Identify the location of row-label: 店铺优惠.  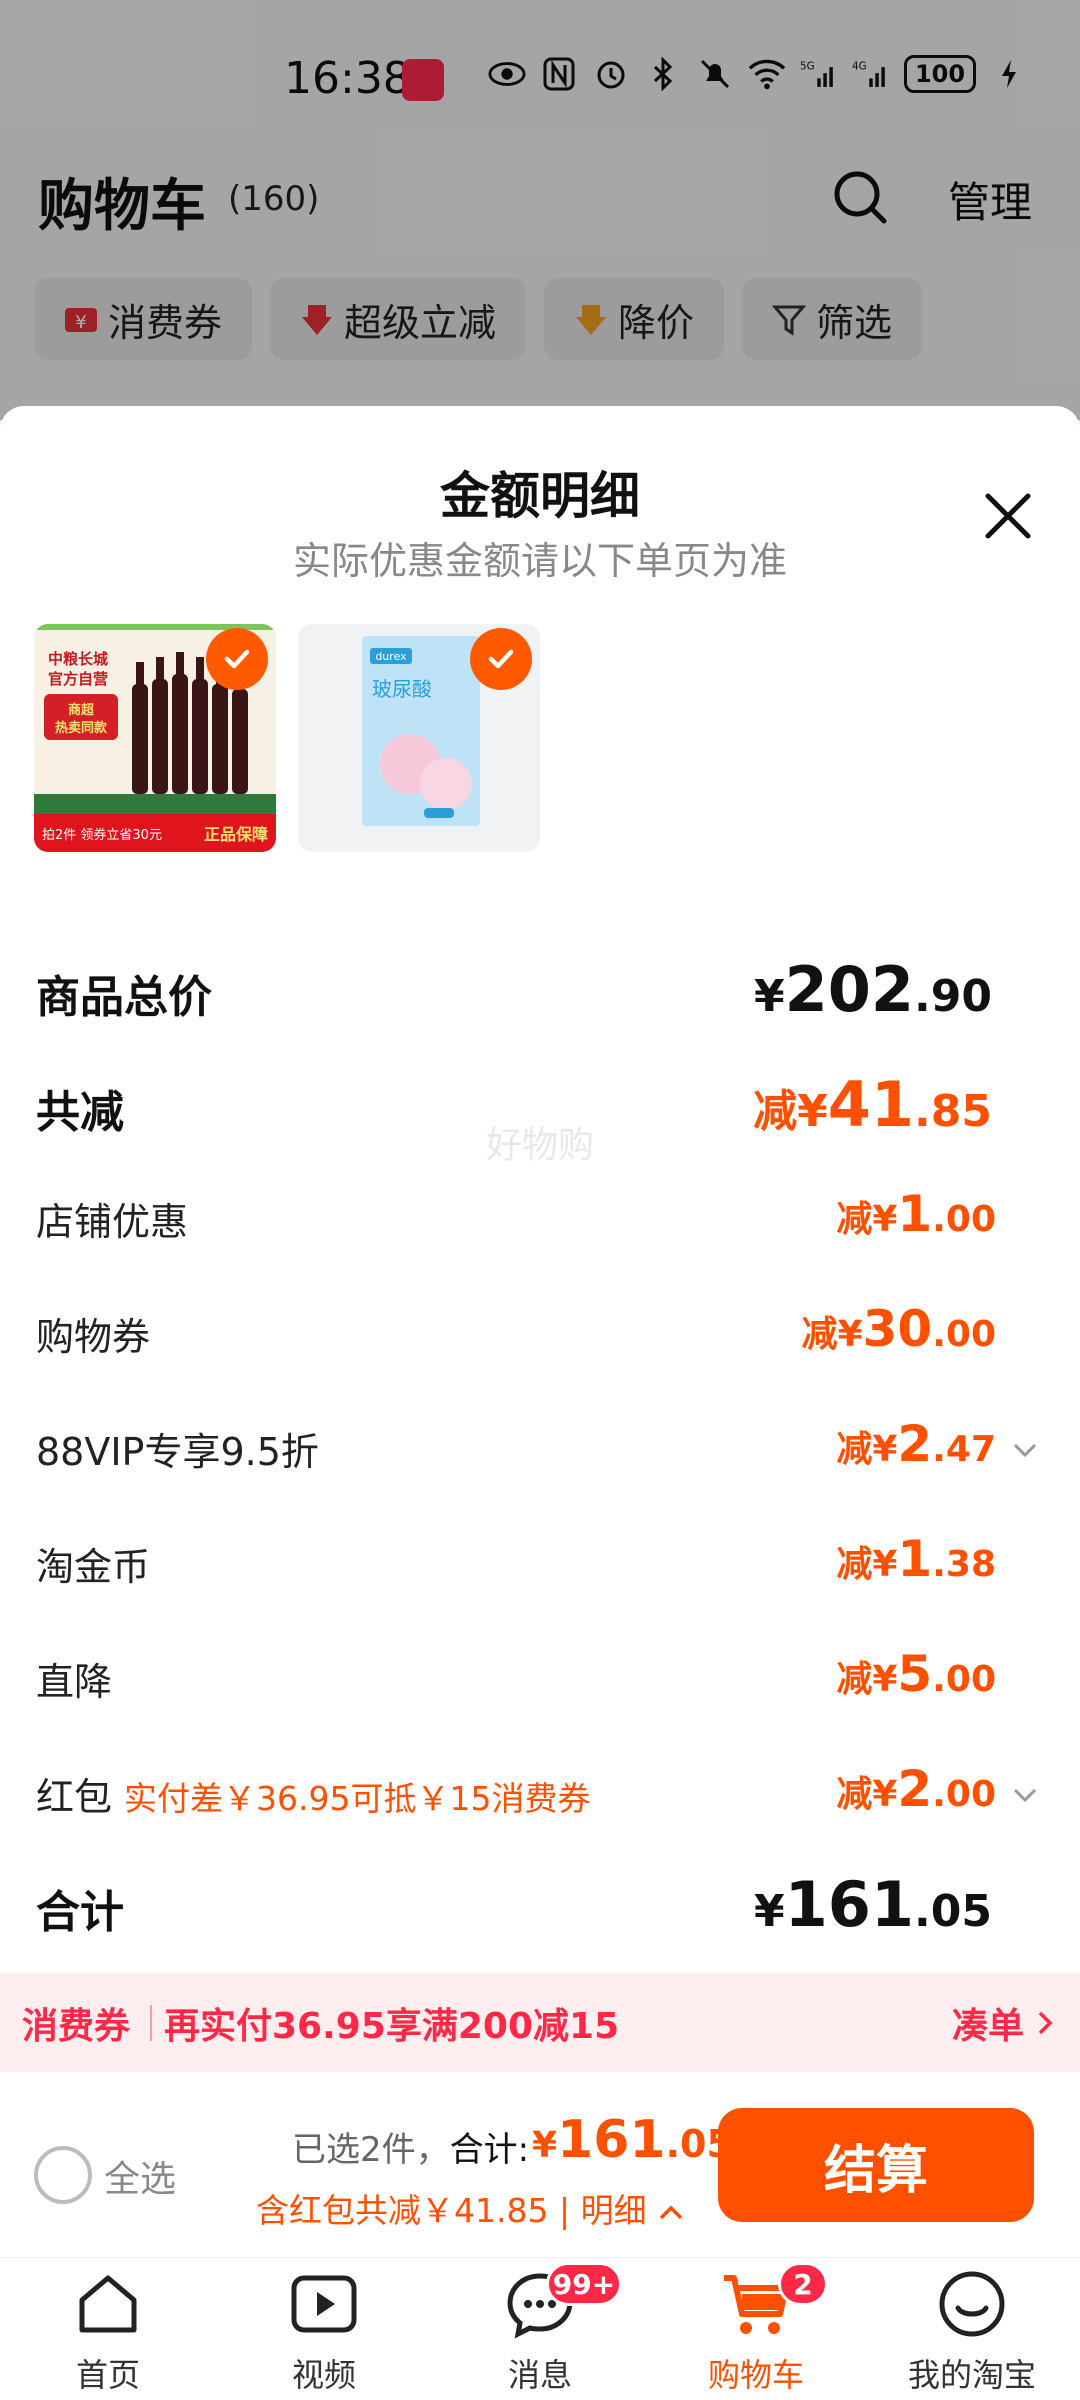
(112, 1222).